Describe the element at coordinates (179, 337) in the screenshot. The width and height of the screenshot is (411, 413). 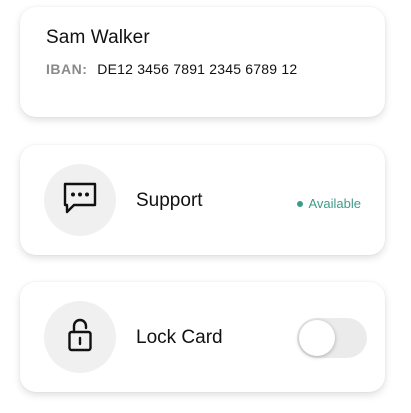
I see `lock-card-label: Lock Card` at that location.